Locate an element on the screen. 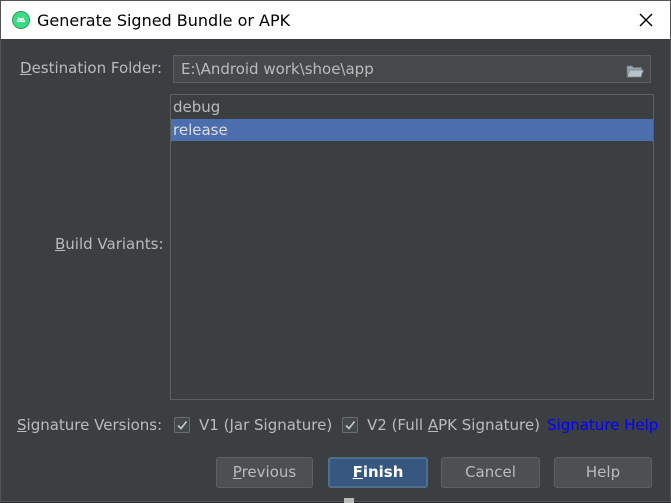 This screenshot has width=671, height=503. android-studio-icon is located at coordinates (21, 20).